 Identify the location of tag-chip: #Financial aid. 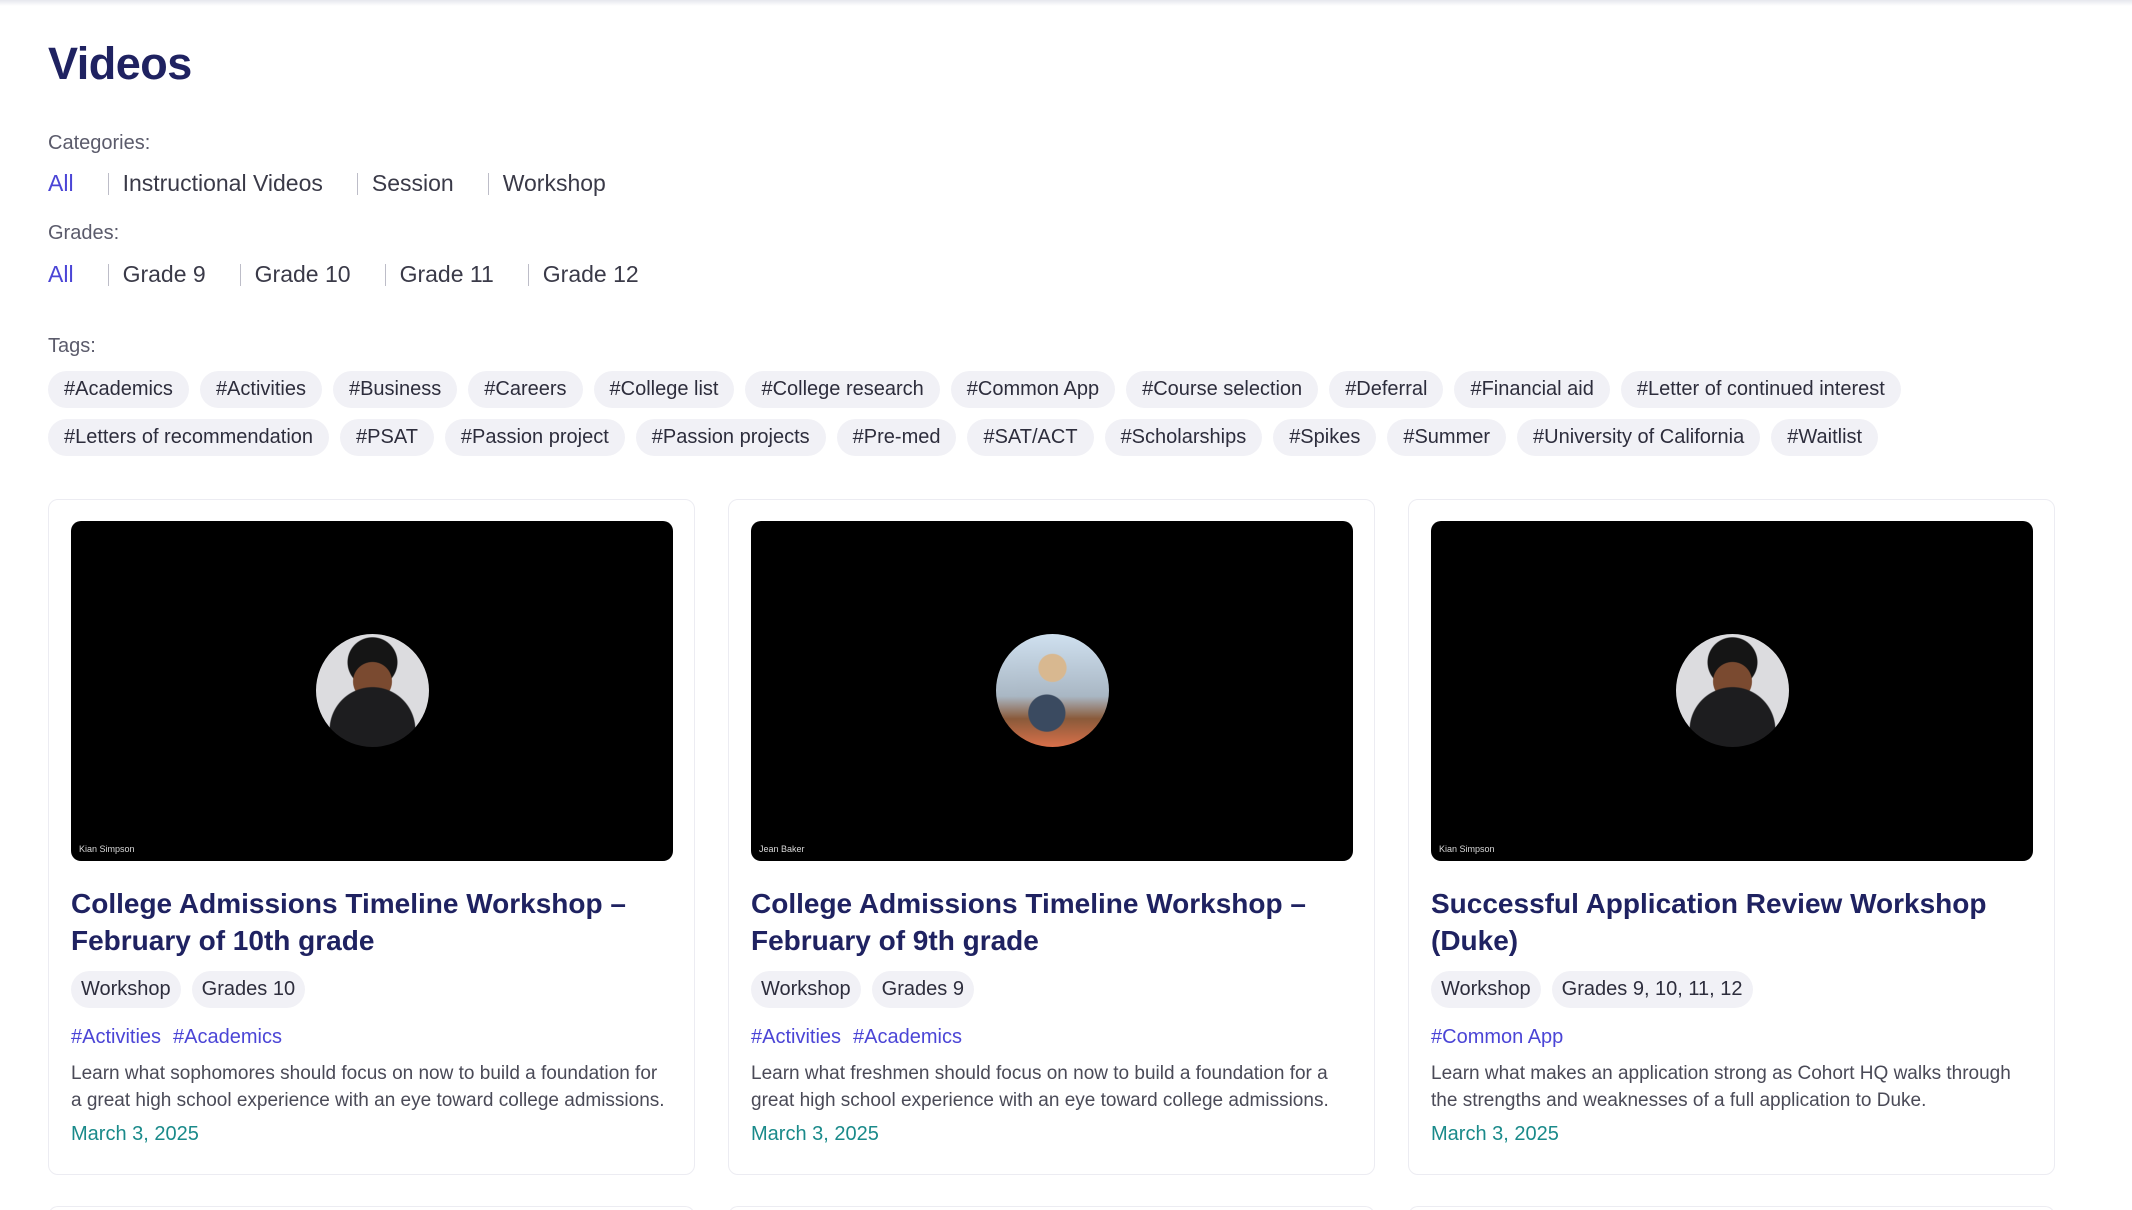
(1532, 389).